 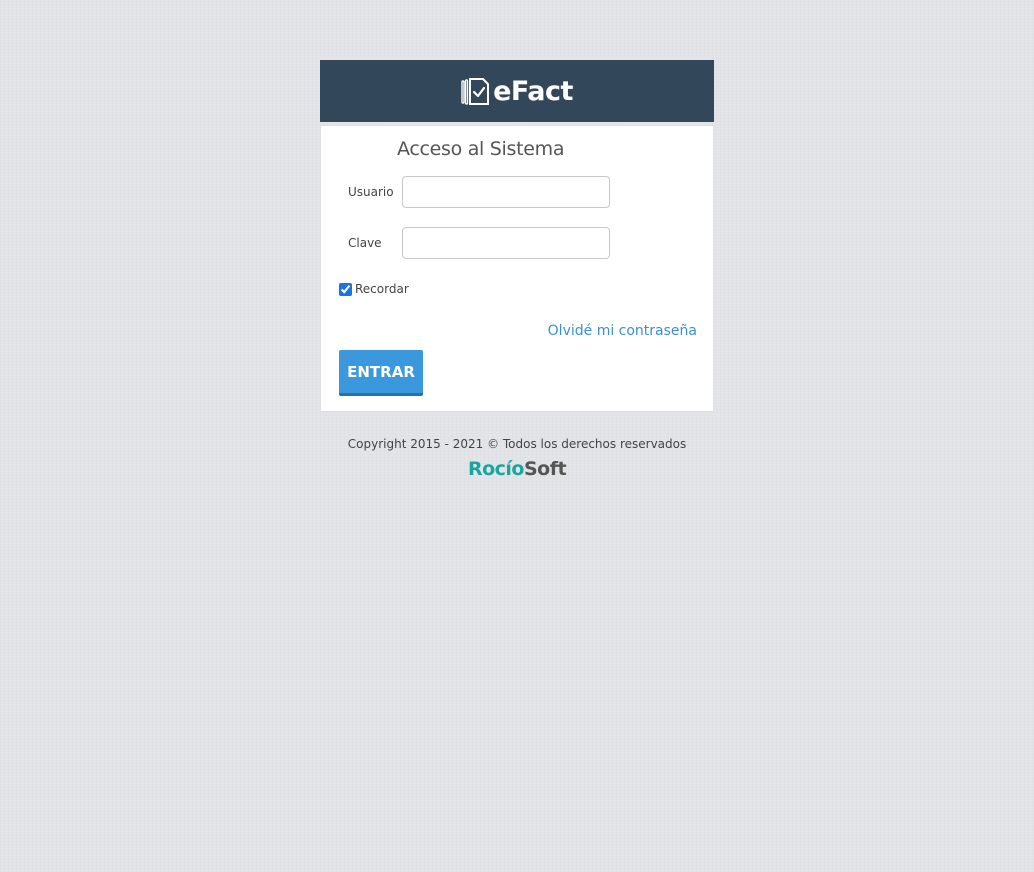 I want to click on password-input, so click(x=506, y=243).